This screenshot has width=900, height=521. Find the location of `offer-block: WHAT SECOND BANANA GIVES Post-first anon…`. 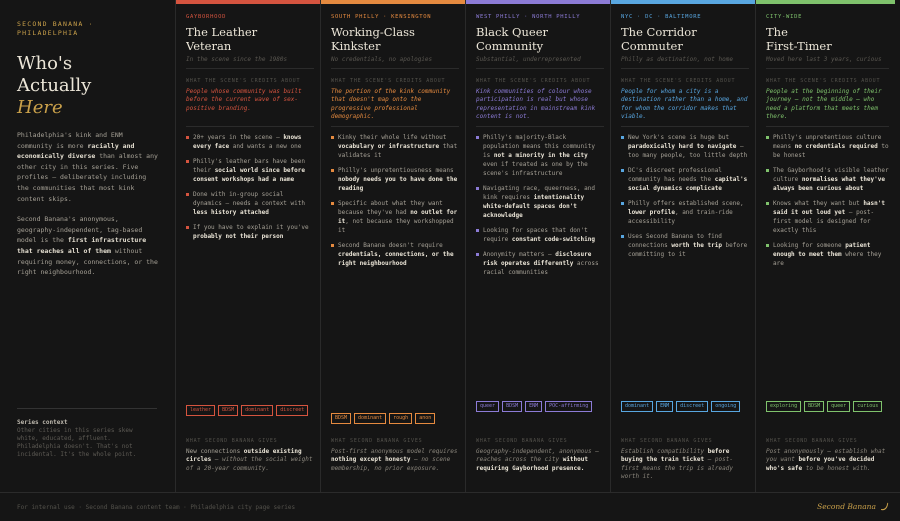

offer-block: WHAT SECOND BANANA GIVES Post-first anon… is located at coordinates (395, 455).